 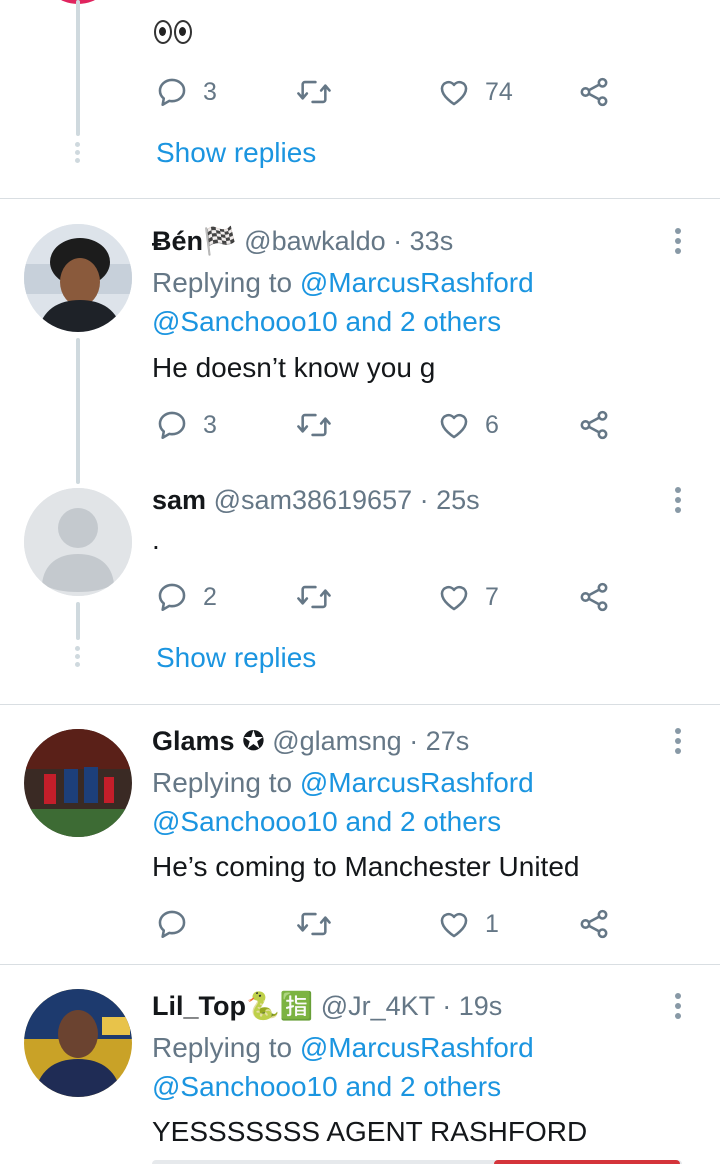 What do you see at coordinates (194, 241) in the screenshot?
I see `display-name: Ƀén🏁` at bounding box center [194, 241].